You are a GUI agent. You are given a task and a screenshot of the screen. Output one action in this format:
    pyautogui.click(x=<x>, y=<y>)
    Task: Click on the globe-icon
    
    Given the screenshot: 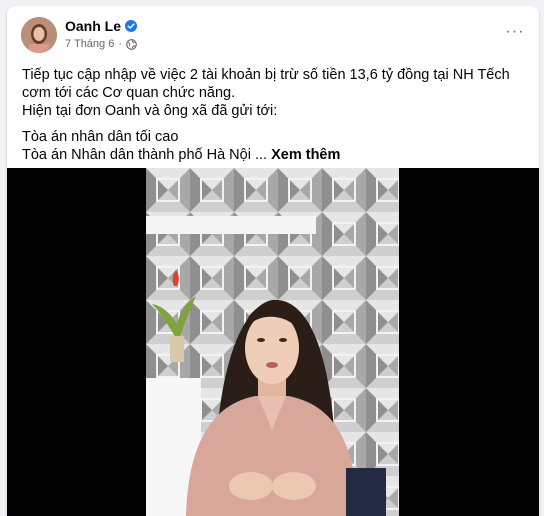 What is the action you would take?
    pyautogui.click(x=131, y=44)
    